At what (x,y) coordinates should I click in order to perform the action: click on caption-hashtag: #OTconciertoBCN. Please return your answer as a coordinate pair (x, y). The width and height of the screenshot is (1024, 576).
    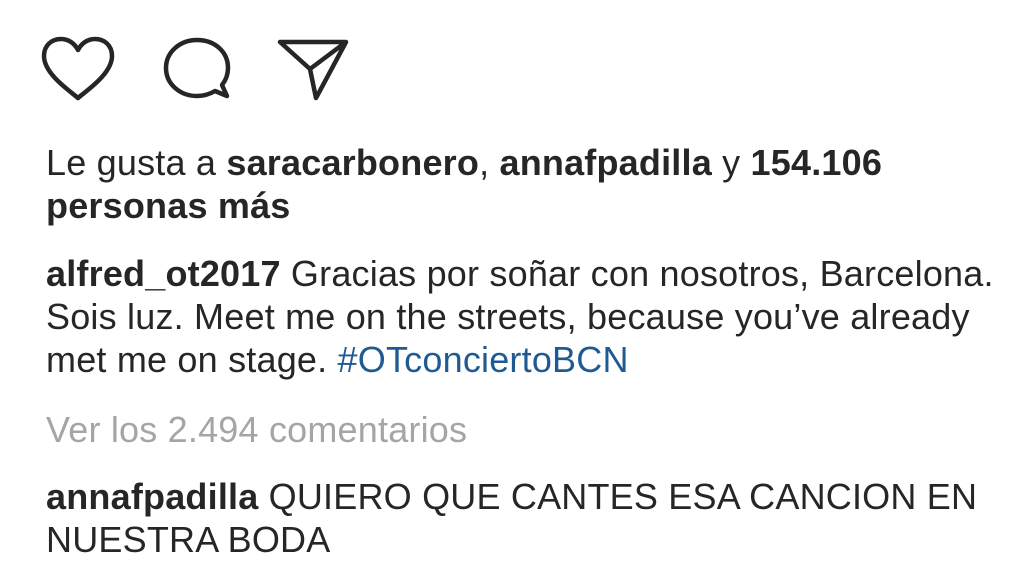
    Looking at the image, I should click on (483, 359).